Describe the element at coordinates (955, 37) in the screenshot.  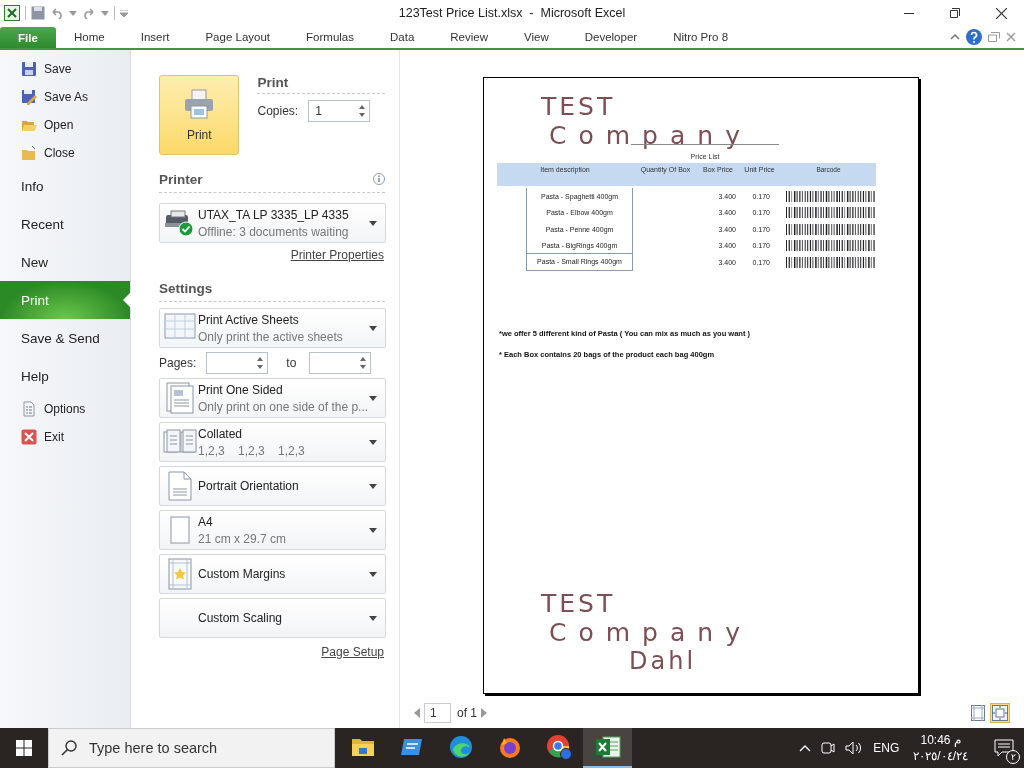
I see `collapse-icon` at that location.